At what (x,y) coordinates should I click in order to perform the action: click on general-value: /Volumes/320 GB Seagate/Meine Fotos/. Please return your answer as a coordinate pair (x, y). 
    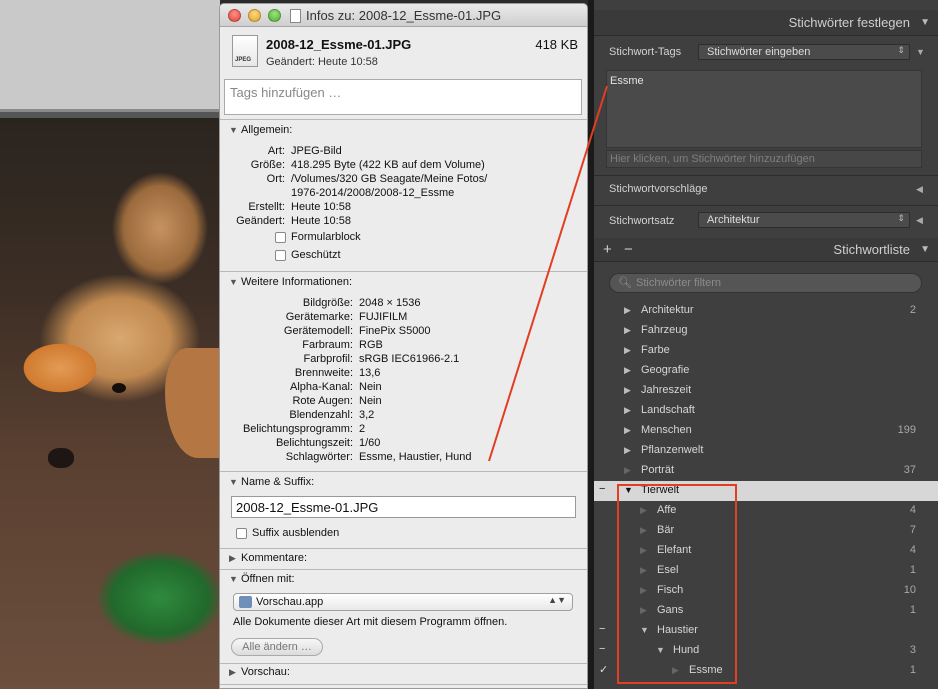
    Looking at the image, I should click on (389, 179).